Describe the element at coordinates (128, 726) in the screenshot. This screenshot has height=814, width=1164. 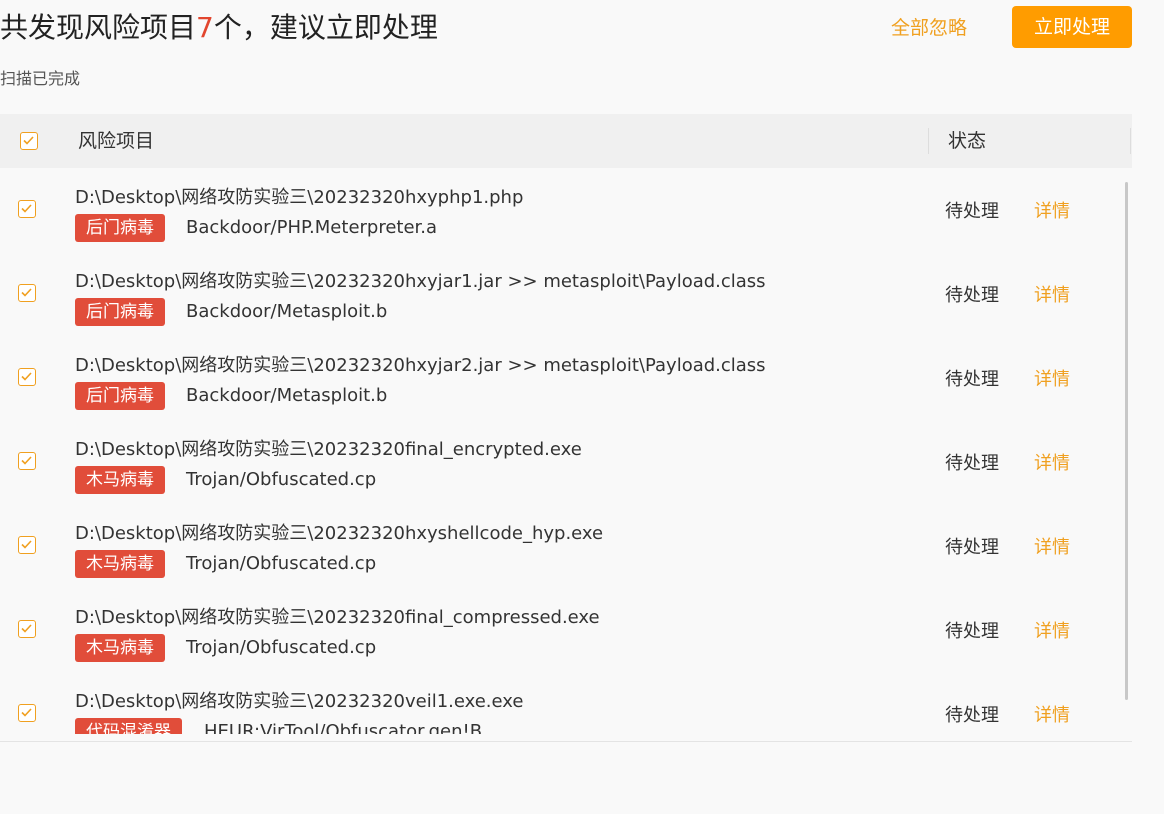
I see `threat-type-badge: 代码混淆器` at that location.